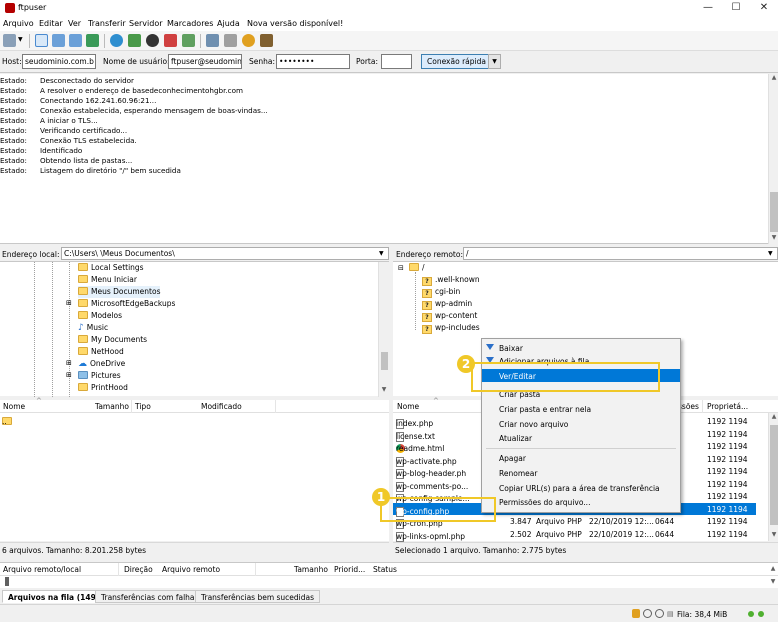  What do you see at coordinates (581, 437) in the screenshot?
I see `menu-item-atualizar: Atualizar` at bounding box center [581, 437].